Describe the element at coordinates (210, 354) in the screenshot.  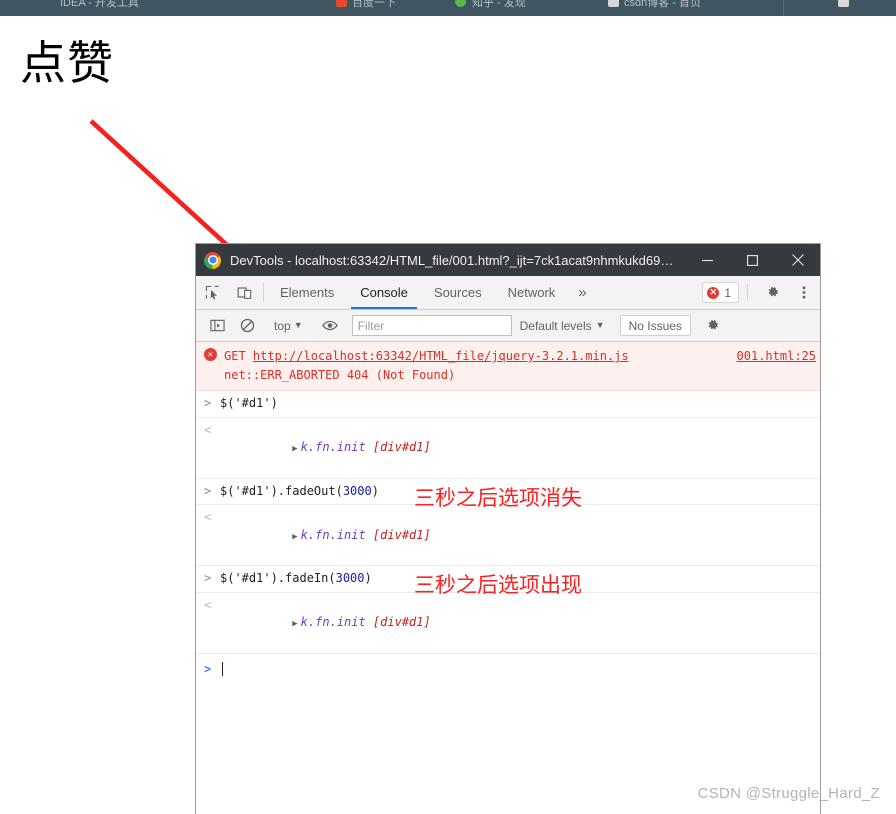
I see `error-circle-icon-row: ✕` at that location.